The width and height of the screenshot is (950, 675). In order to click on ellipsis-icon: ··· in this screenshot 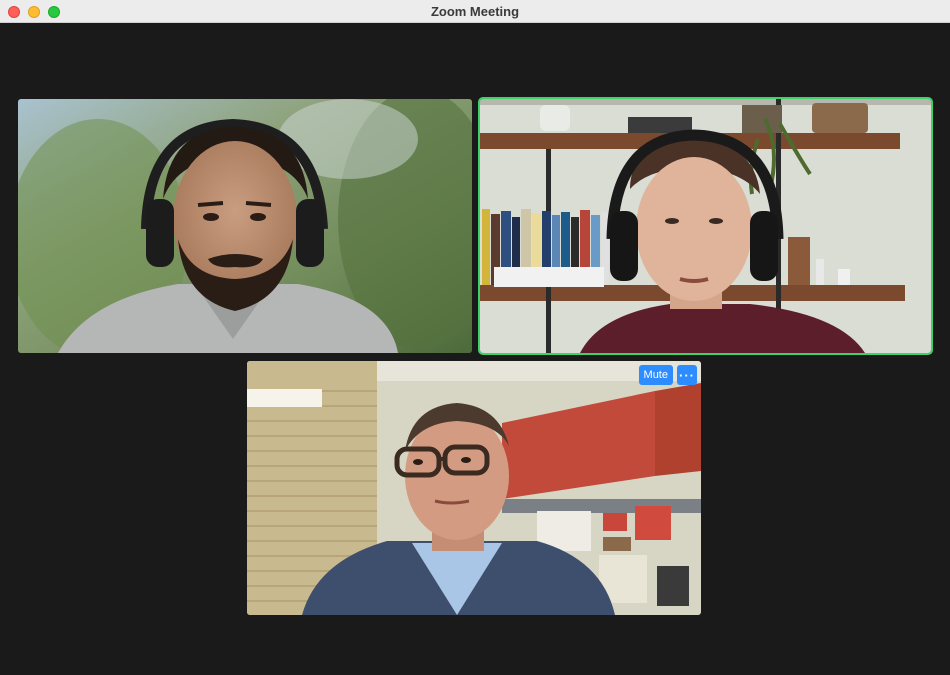, I will do `click(687, 375)`.